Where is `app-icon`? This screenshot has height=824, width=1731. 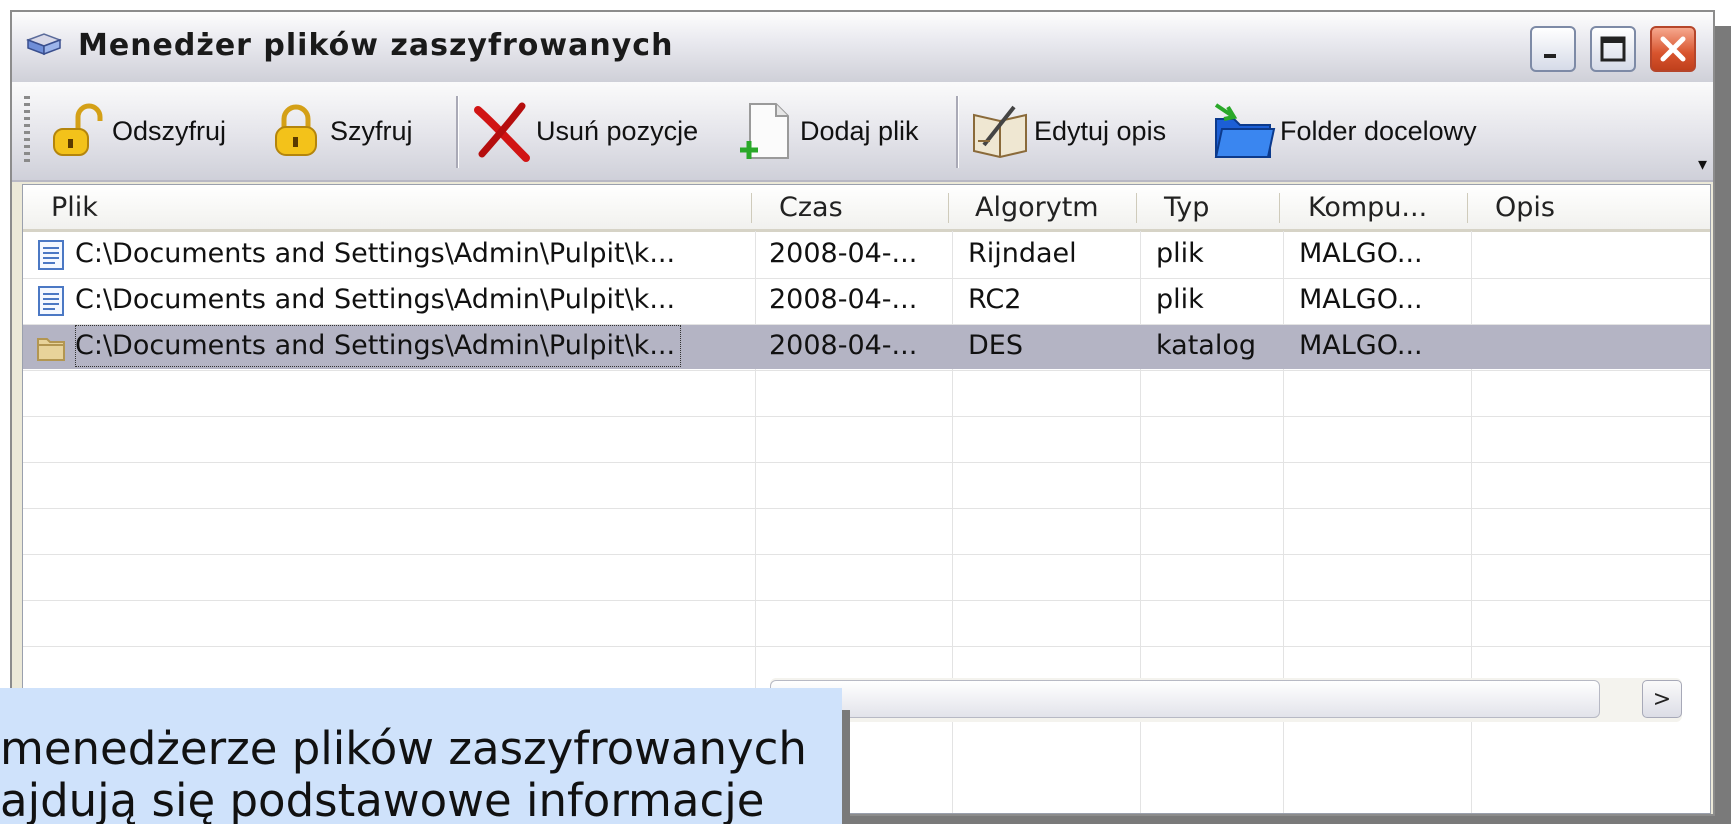
app-icon is located at coordinates (44, 44).